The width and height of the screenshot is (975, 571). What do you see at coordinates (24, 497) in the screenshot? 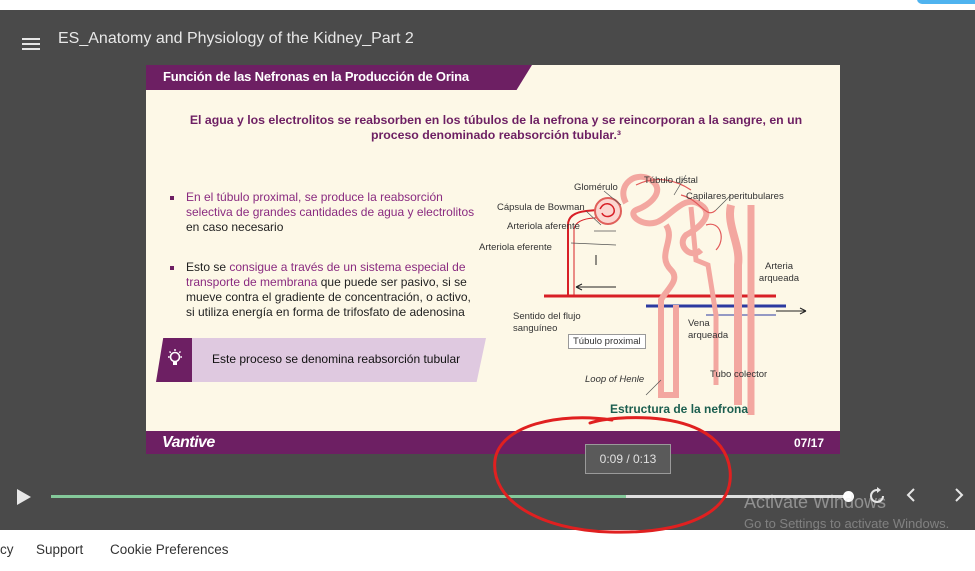
I see `play-icon` at bounding box center [24, 497].